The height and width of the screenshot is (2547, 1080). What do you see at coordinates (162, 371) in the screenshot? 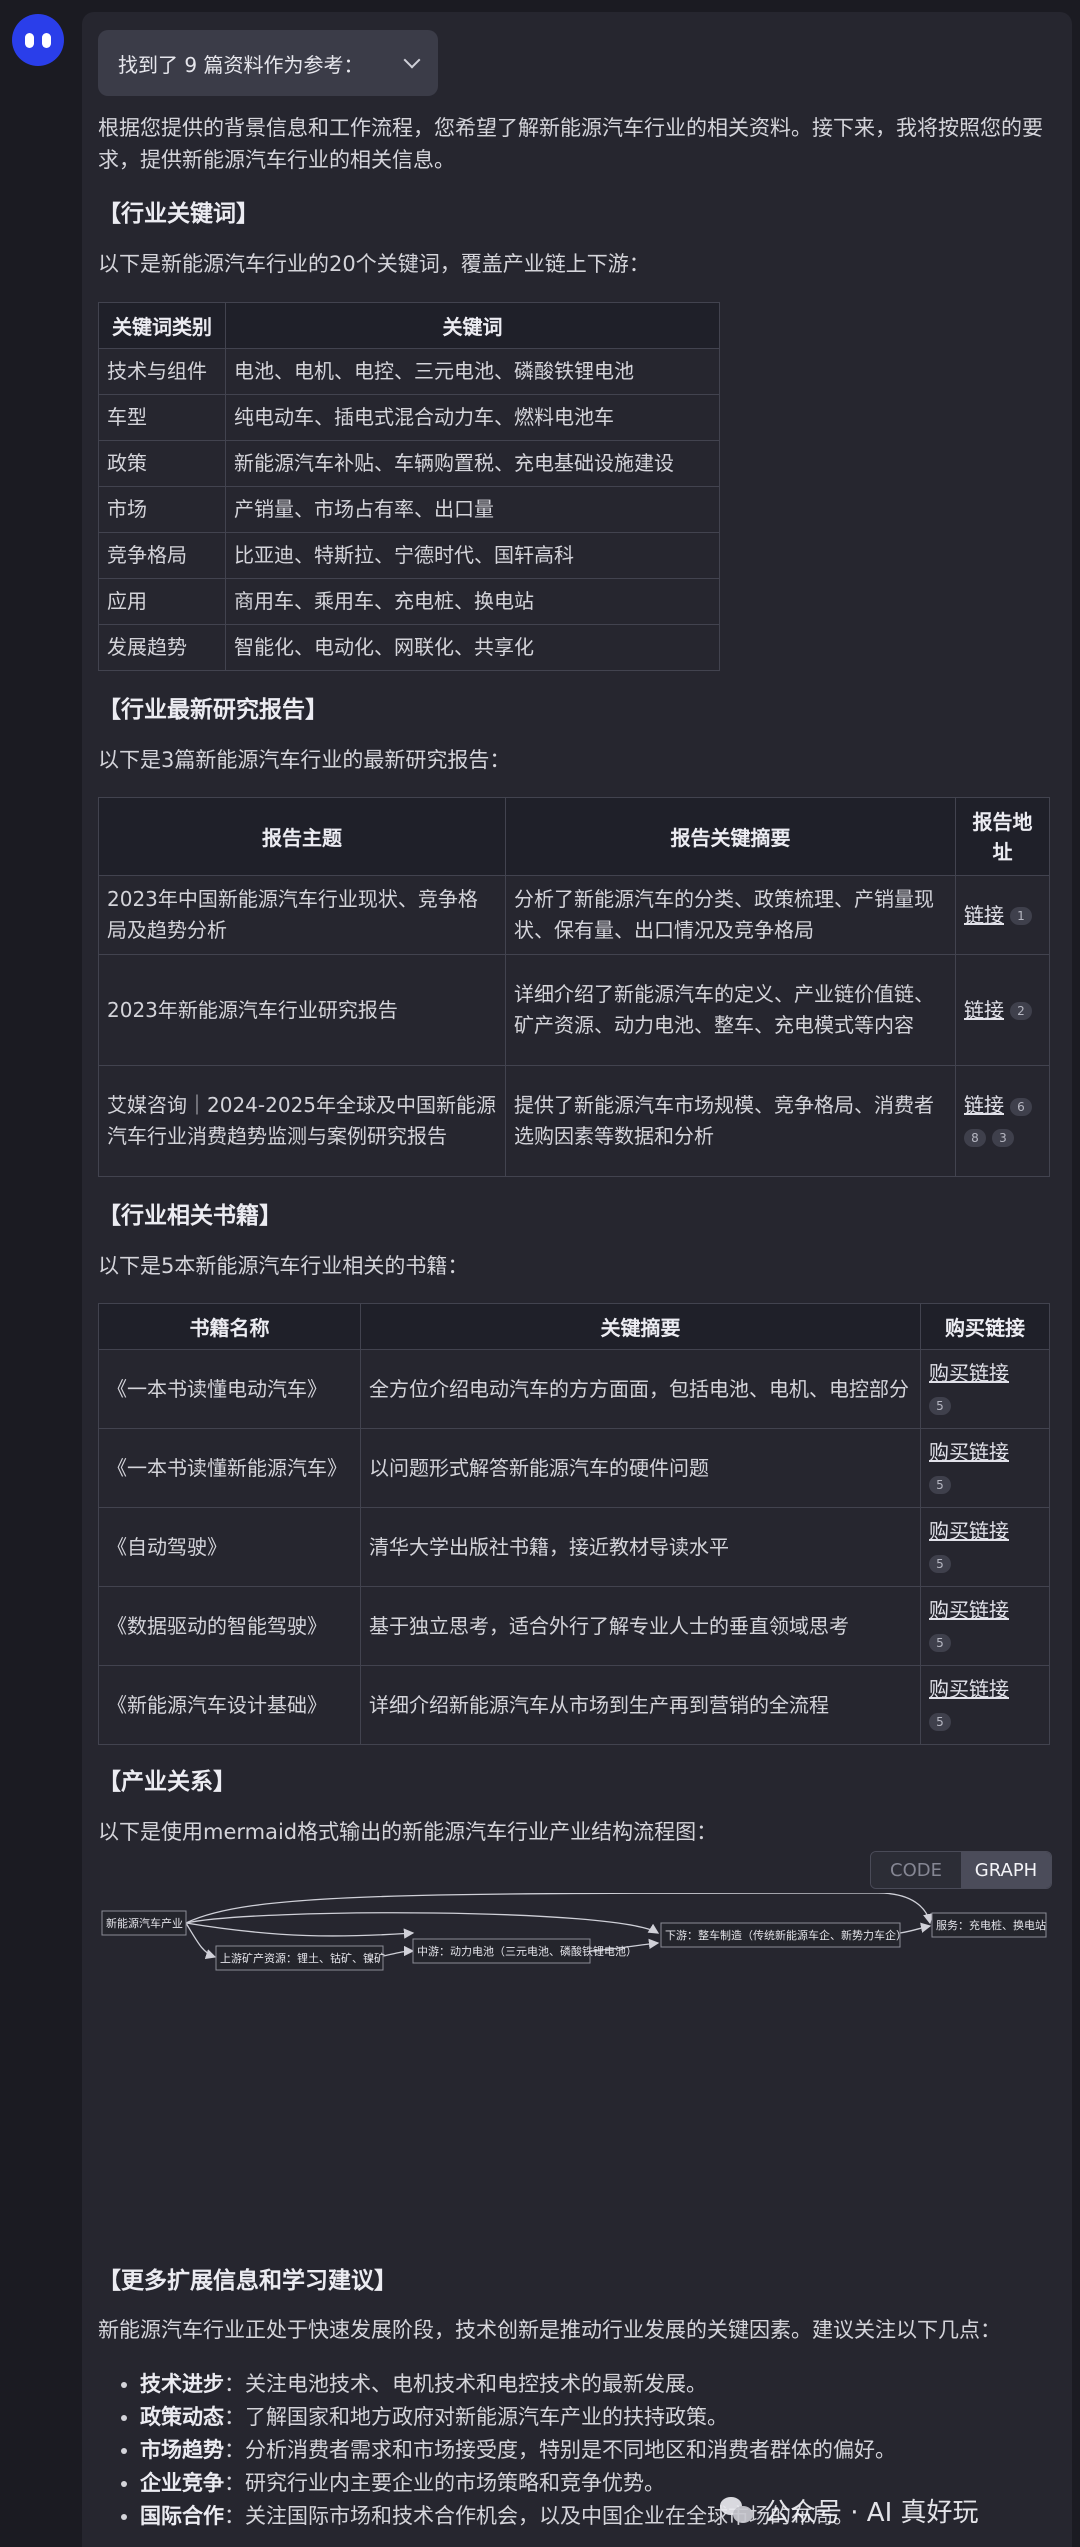
I see `keyword-category: 技术与组件` at bounding box center [162, 371].